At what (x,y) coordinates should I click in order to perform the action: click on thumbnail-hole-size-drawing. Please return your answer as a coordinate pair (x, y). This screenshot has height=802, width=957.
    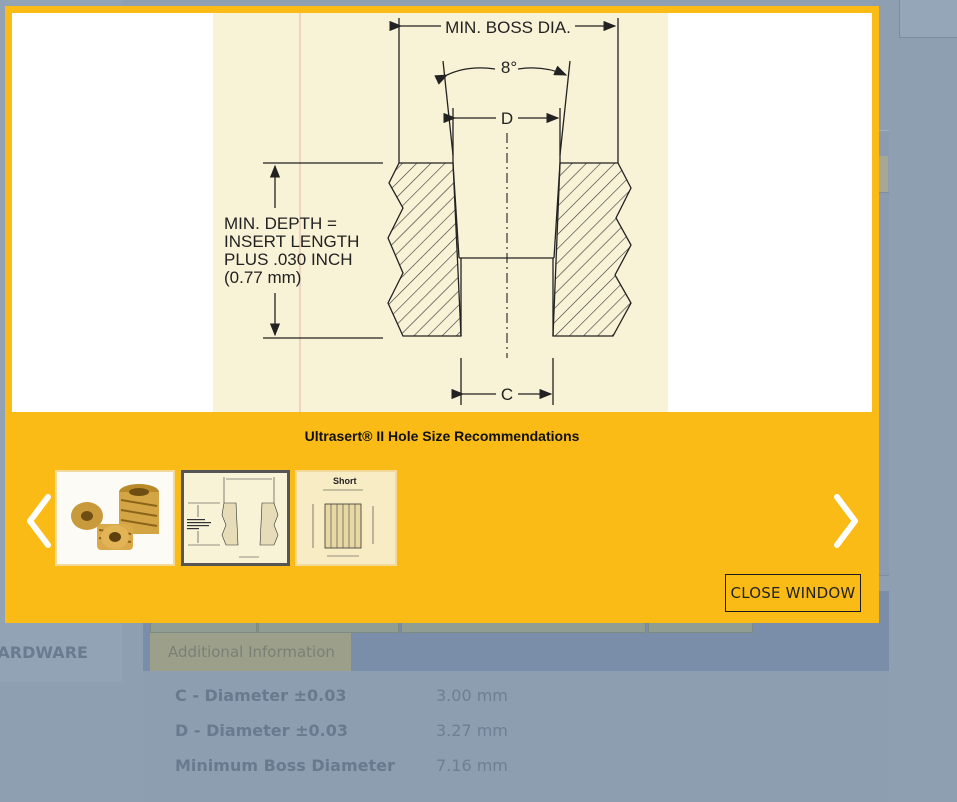
    Looking at the image, I should click on (235, 518).